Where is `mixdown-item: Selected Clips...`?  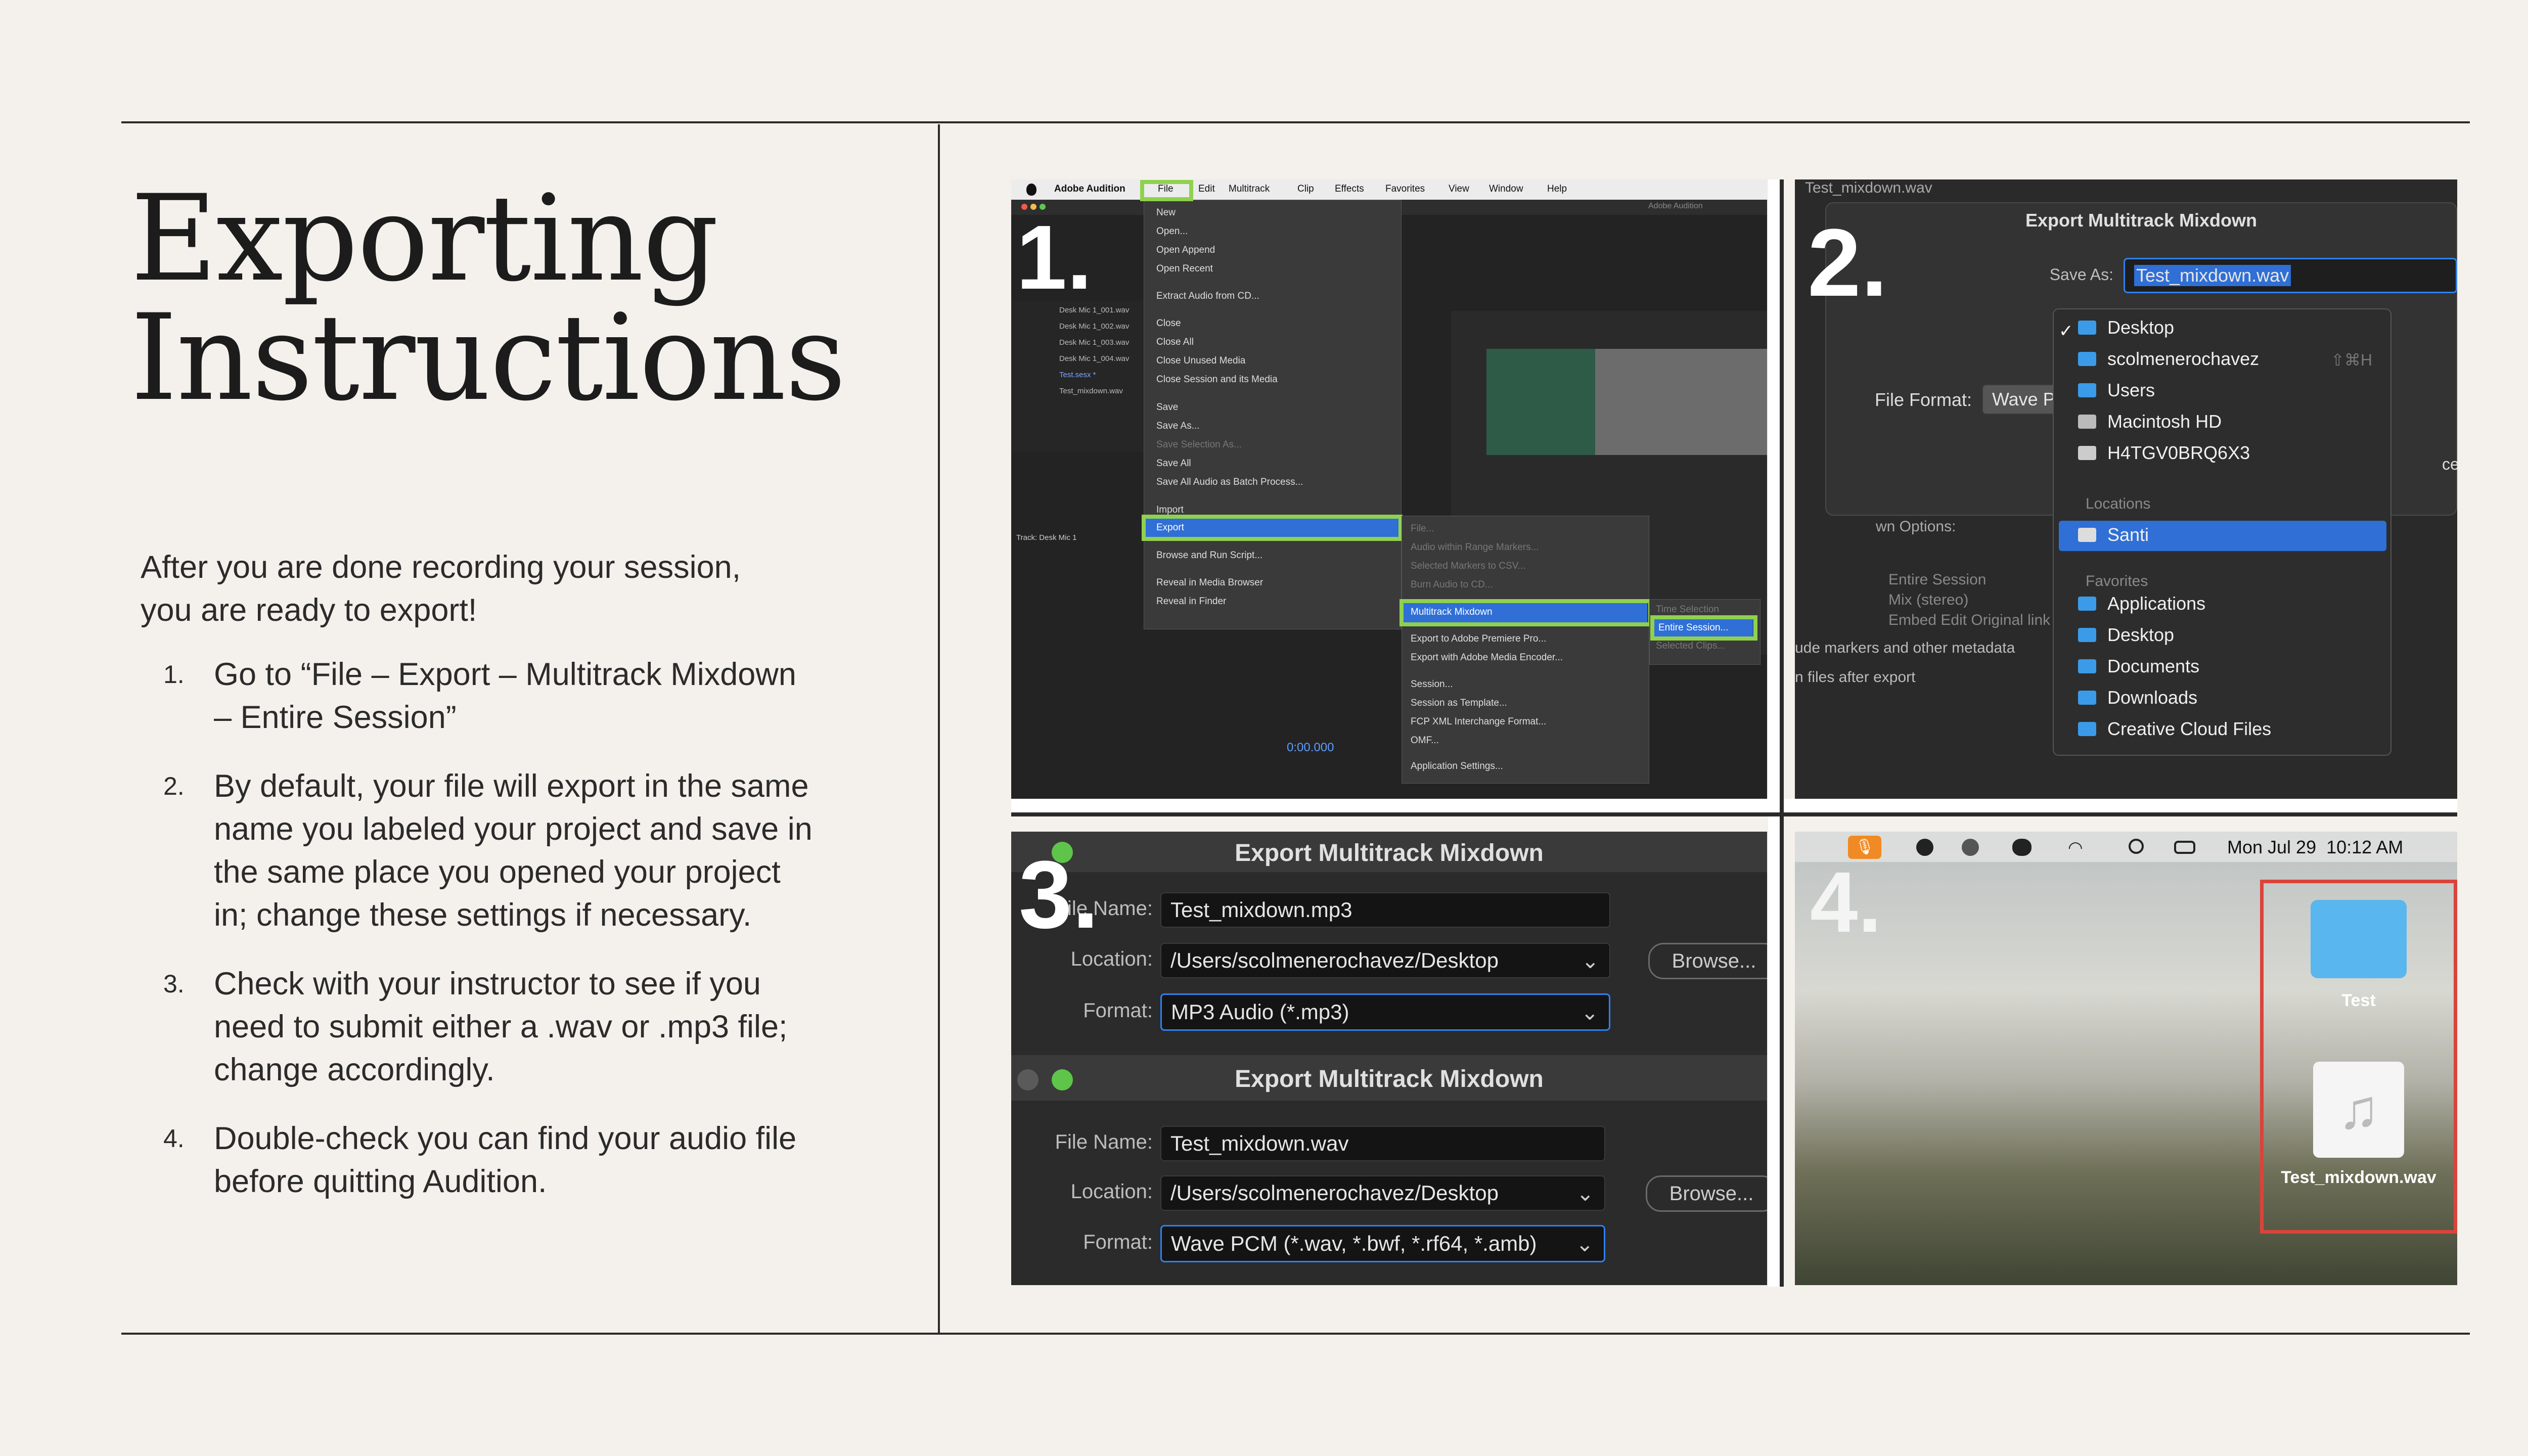
mixdown-item: Selected Clips... is located at coordinates (1691, 646).